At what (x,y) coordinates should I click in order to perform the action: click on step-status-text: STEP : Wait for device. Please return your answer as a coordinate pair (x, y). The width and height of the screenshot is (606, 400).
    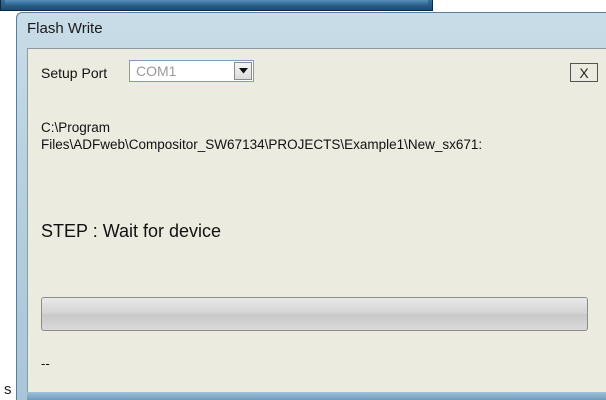
    Looking at the image, I should click on (131, 231).